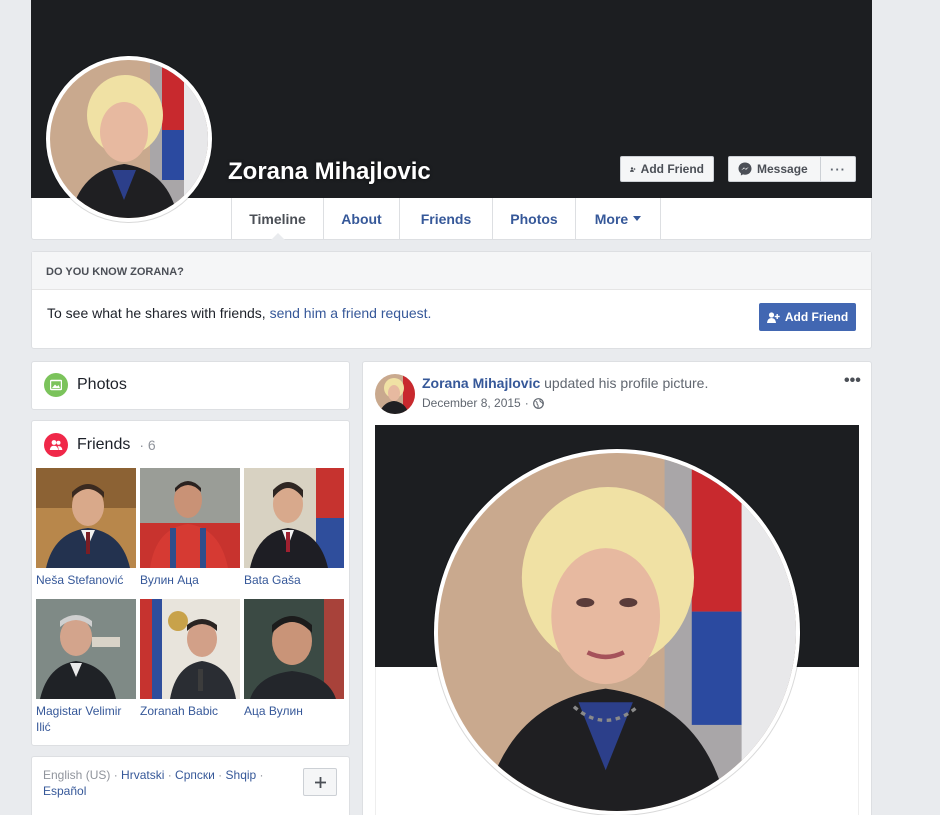  I want to click on post-author-photo, so click(395, 394).